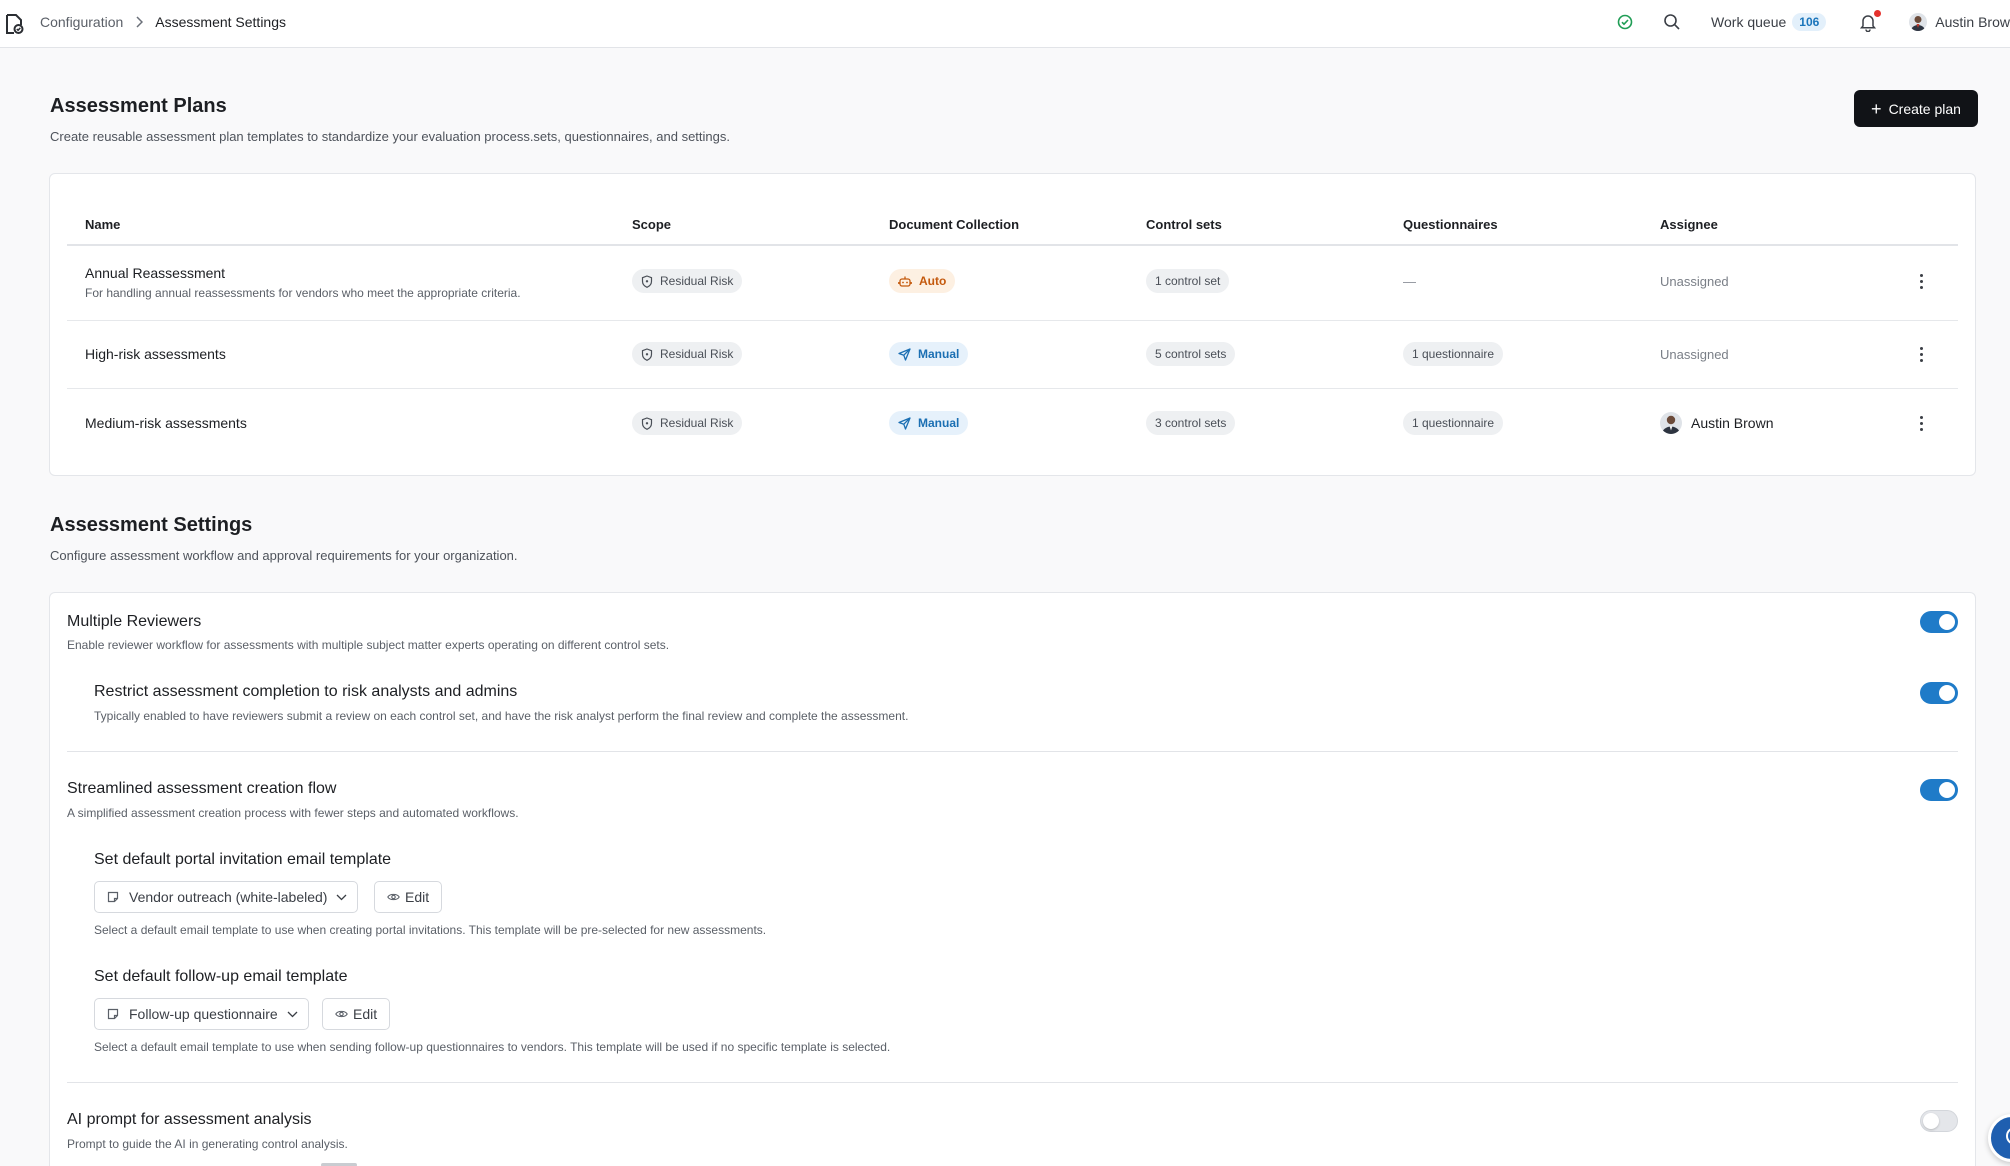  I want to click on plan-name: Annual Reassessment, so click(303, 273).